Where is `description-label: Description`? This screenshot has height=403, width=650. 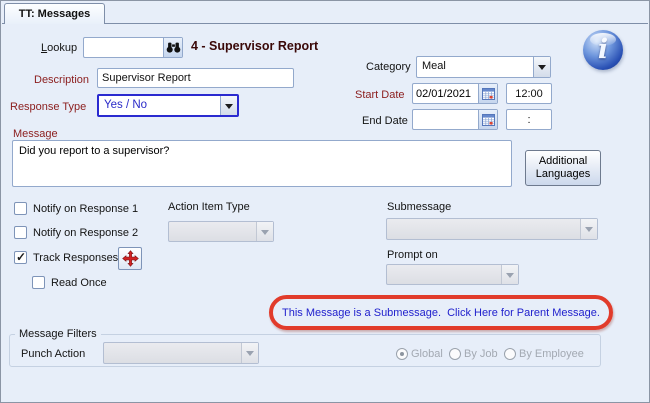
description-label: Description is located at coordinates (62, 80).